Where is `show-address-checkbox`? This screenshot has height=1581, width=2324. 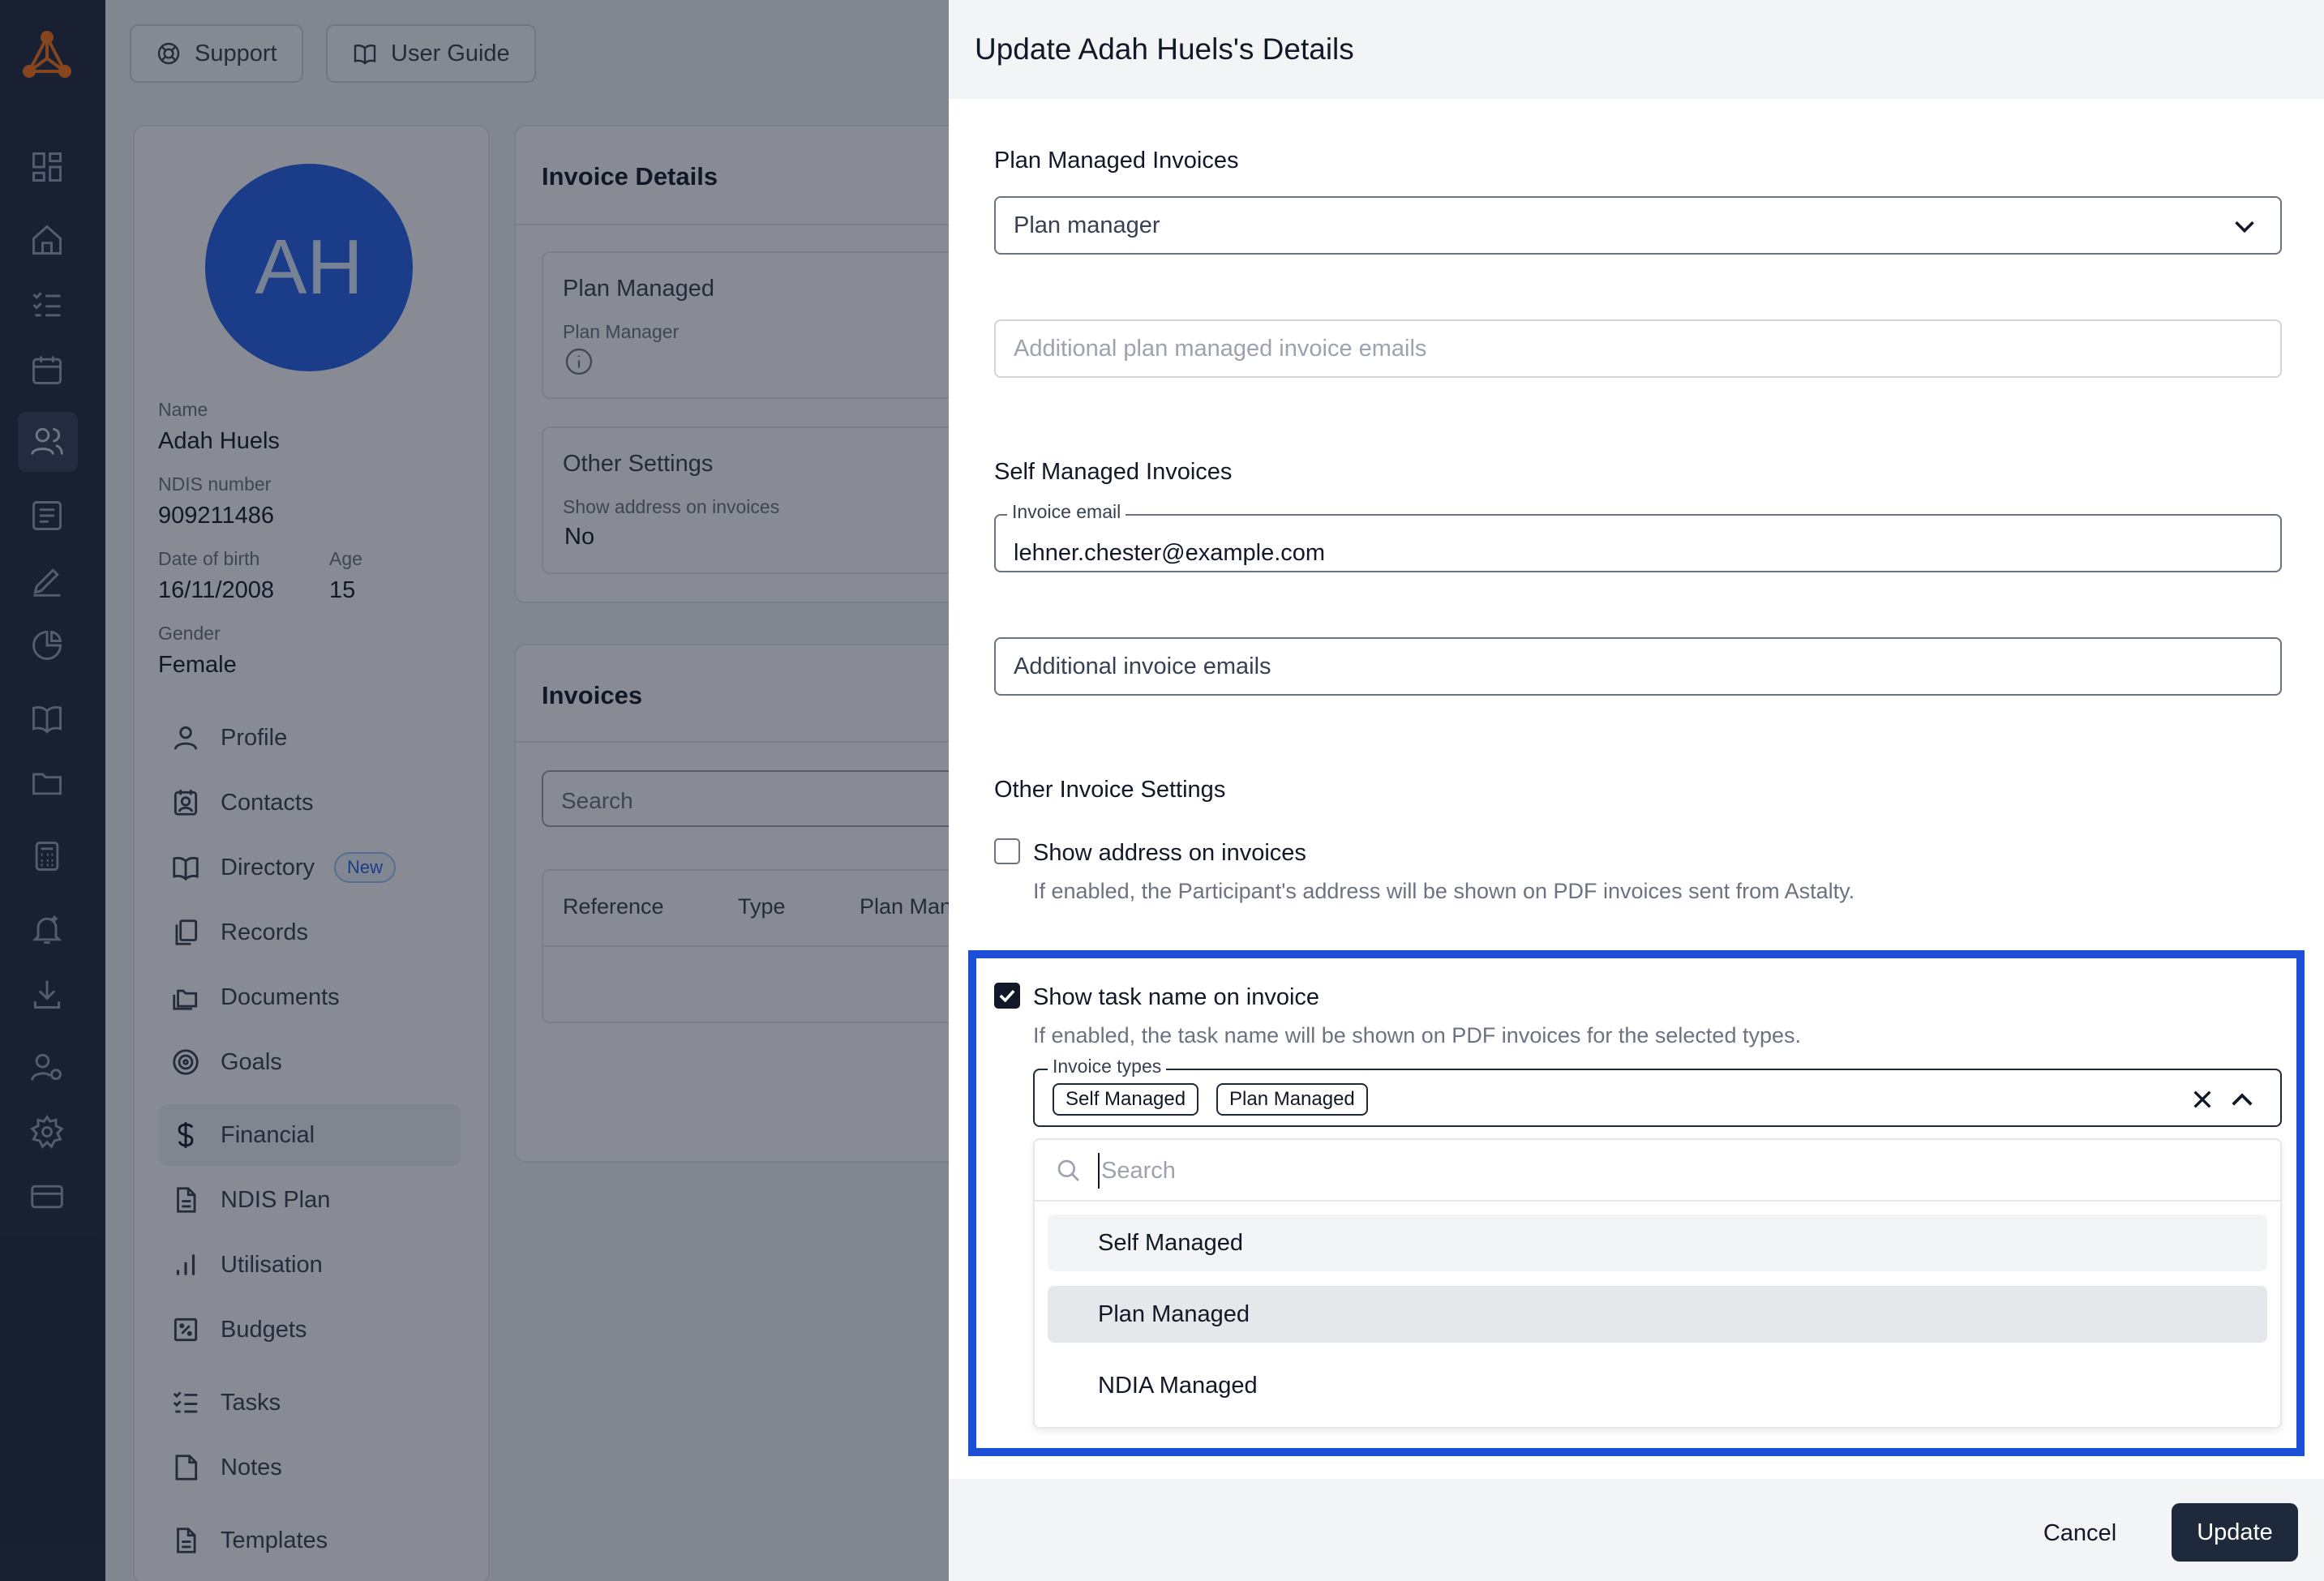 show-address-checkbox is located at coordinates (1007, 851).